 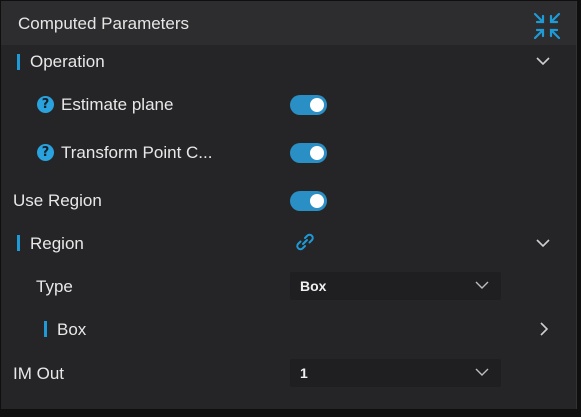 I want to click on box-section-header: Box, so click(x=288, y=329).